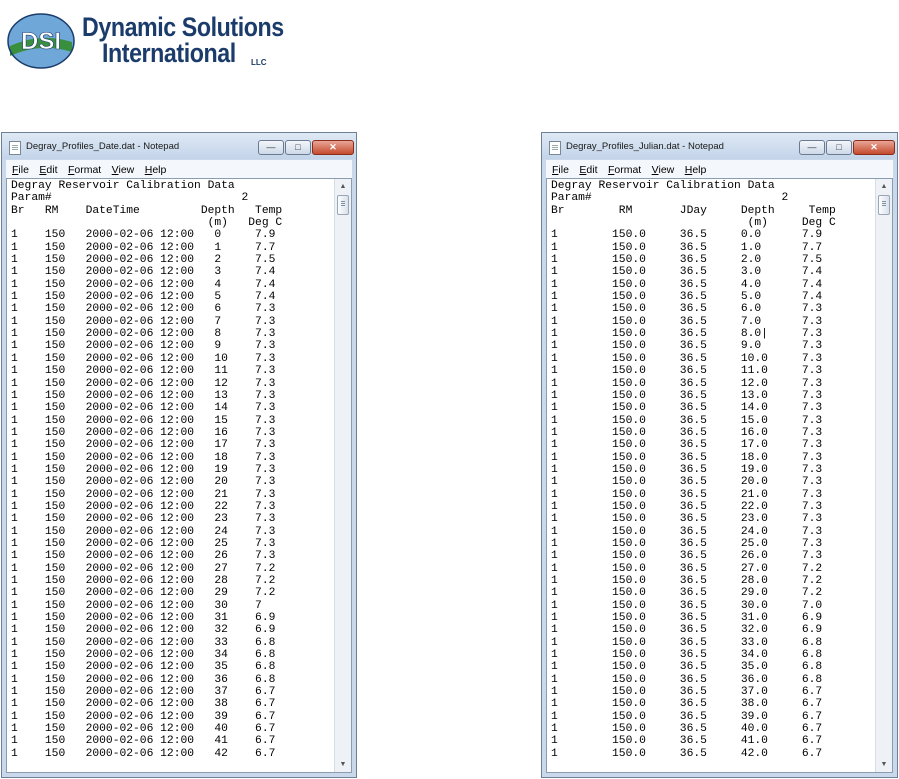 This screenshot has width=899, height=779. I want to click on text-line: 1 150 2000-02-06 12:00 22 7.3, so click(143, 506).